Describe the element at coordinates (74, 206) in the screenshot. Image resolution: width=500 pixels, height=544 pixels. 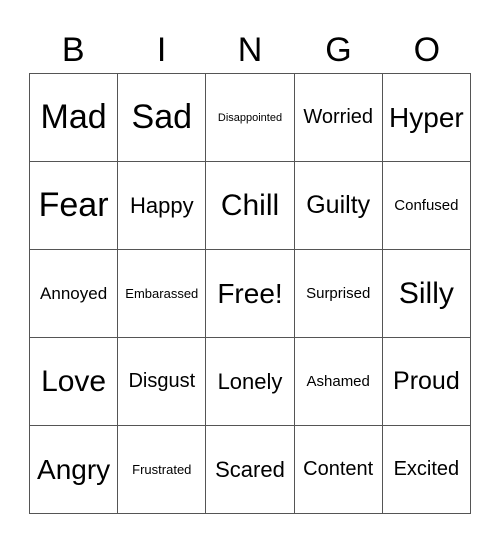
I see `bingo-cell: Fear` at that location.